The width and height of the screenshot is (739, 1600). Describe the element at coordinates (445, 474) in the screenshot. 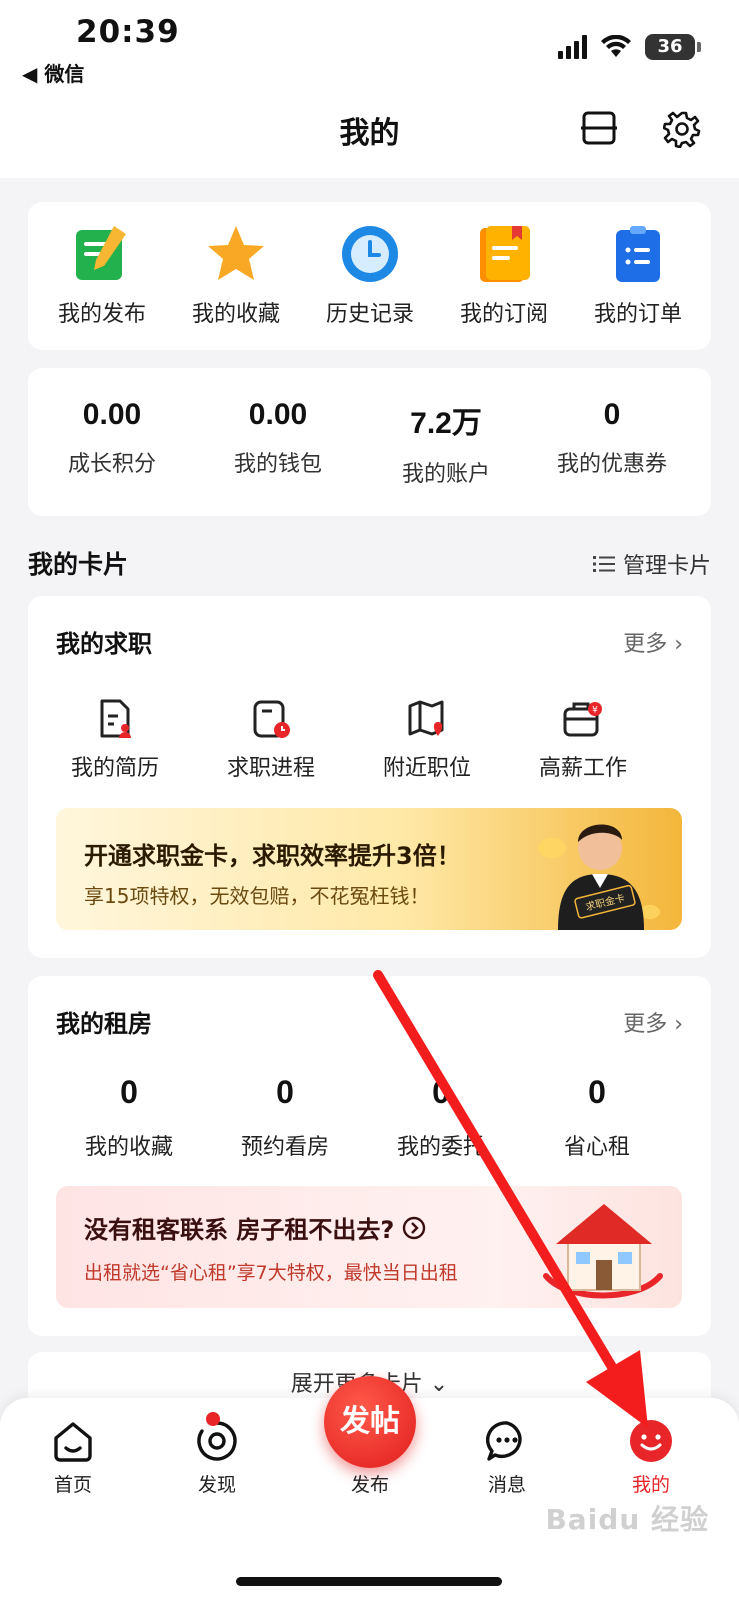

I see `stat-label: 我的账户` at that location.